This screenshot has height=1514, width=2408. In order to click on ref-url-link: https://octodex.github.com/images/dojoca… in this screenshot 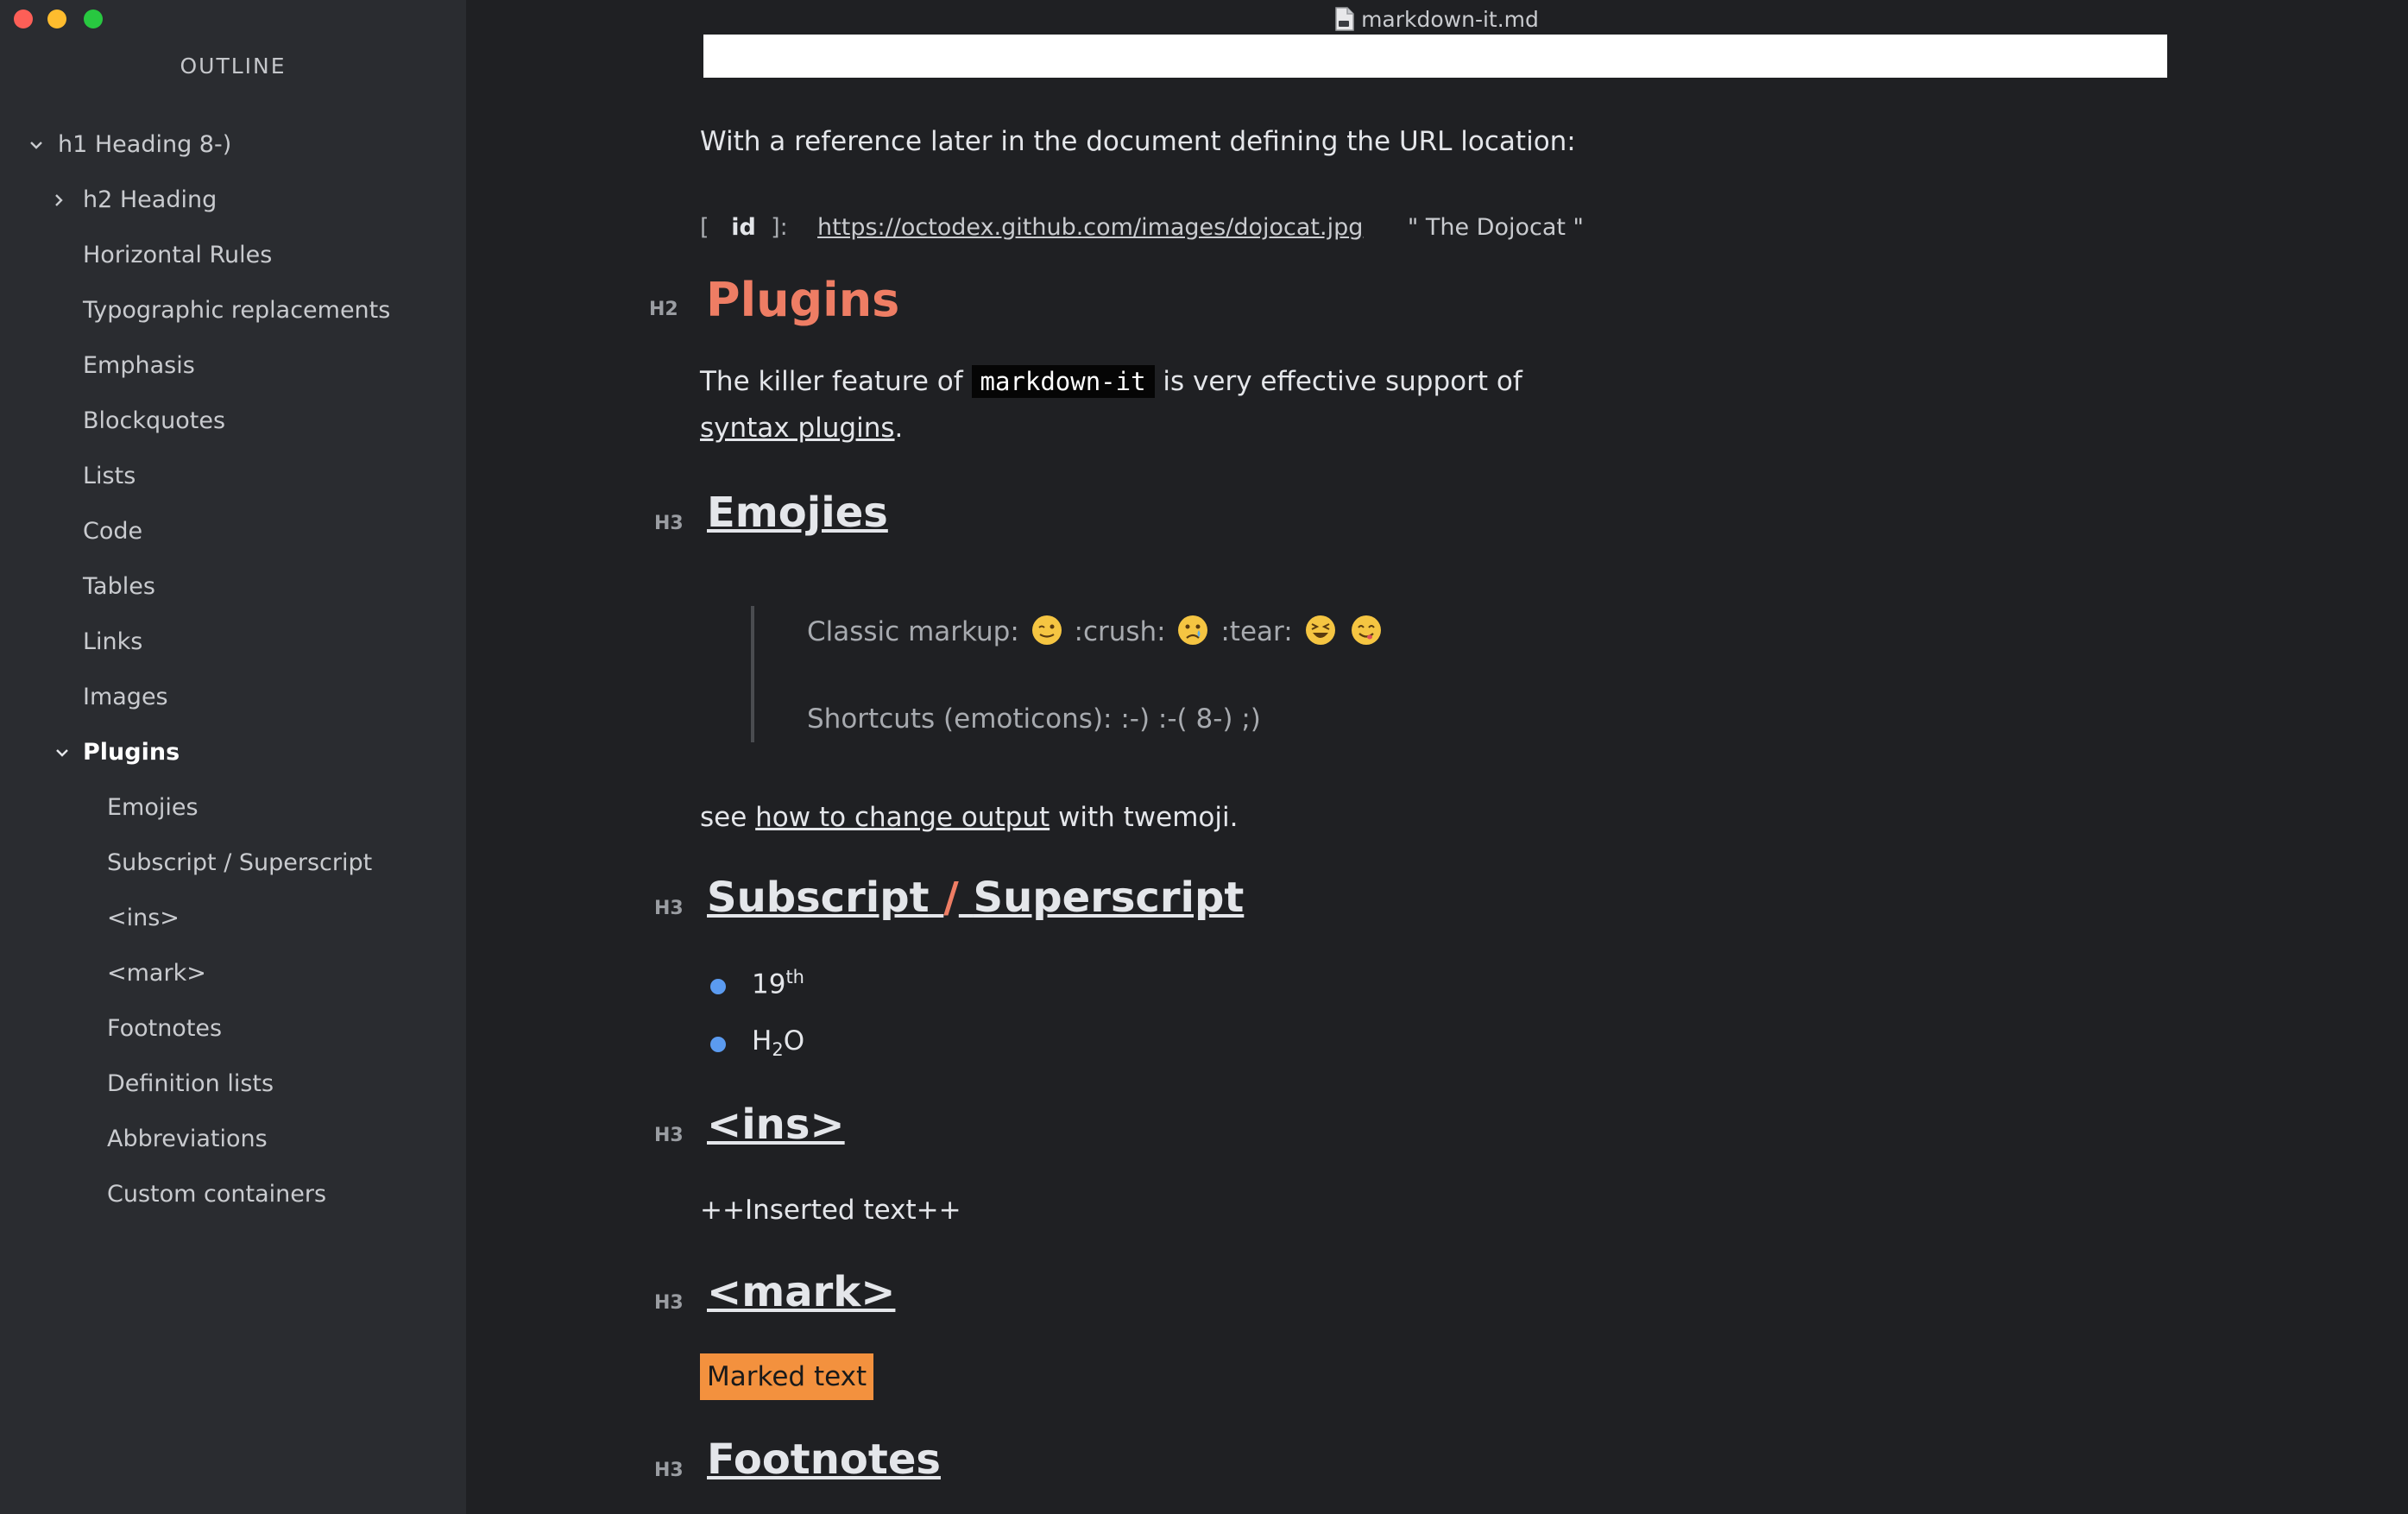, I will do `click(1090, 227)`.